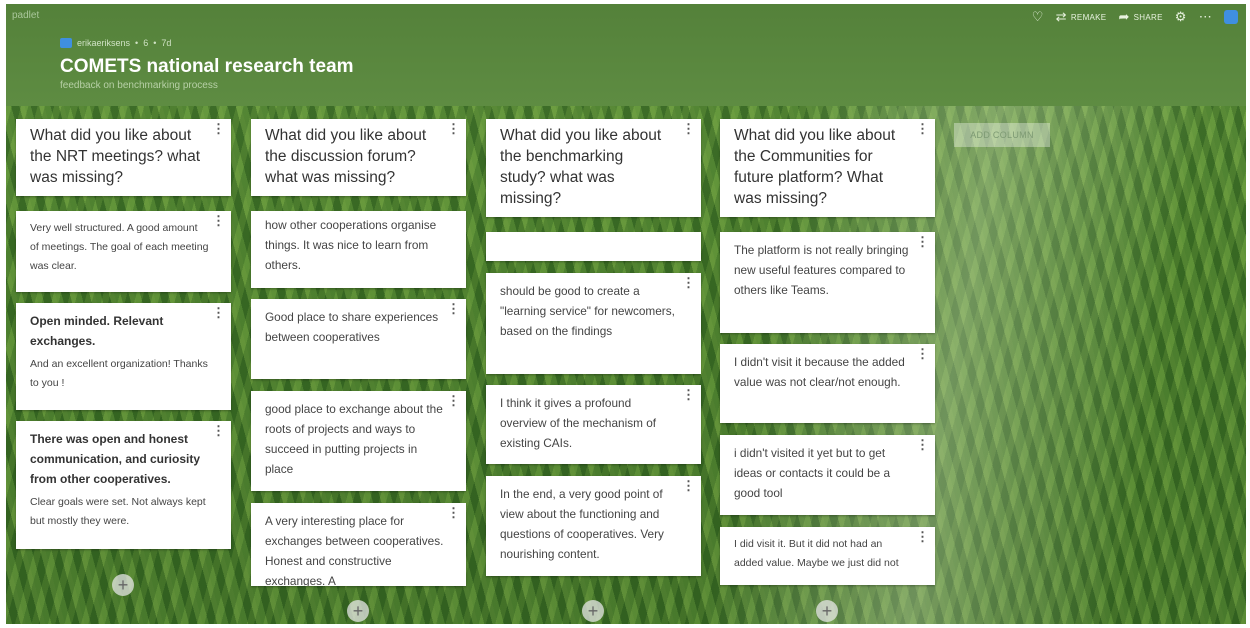  Describe the element at coordinates (166, 43) in the screenshot. I see `board-age: 7d` at that location.